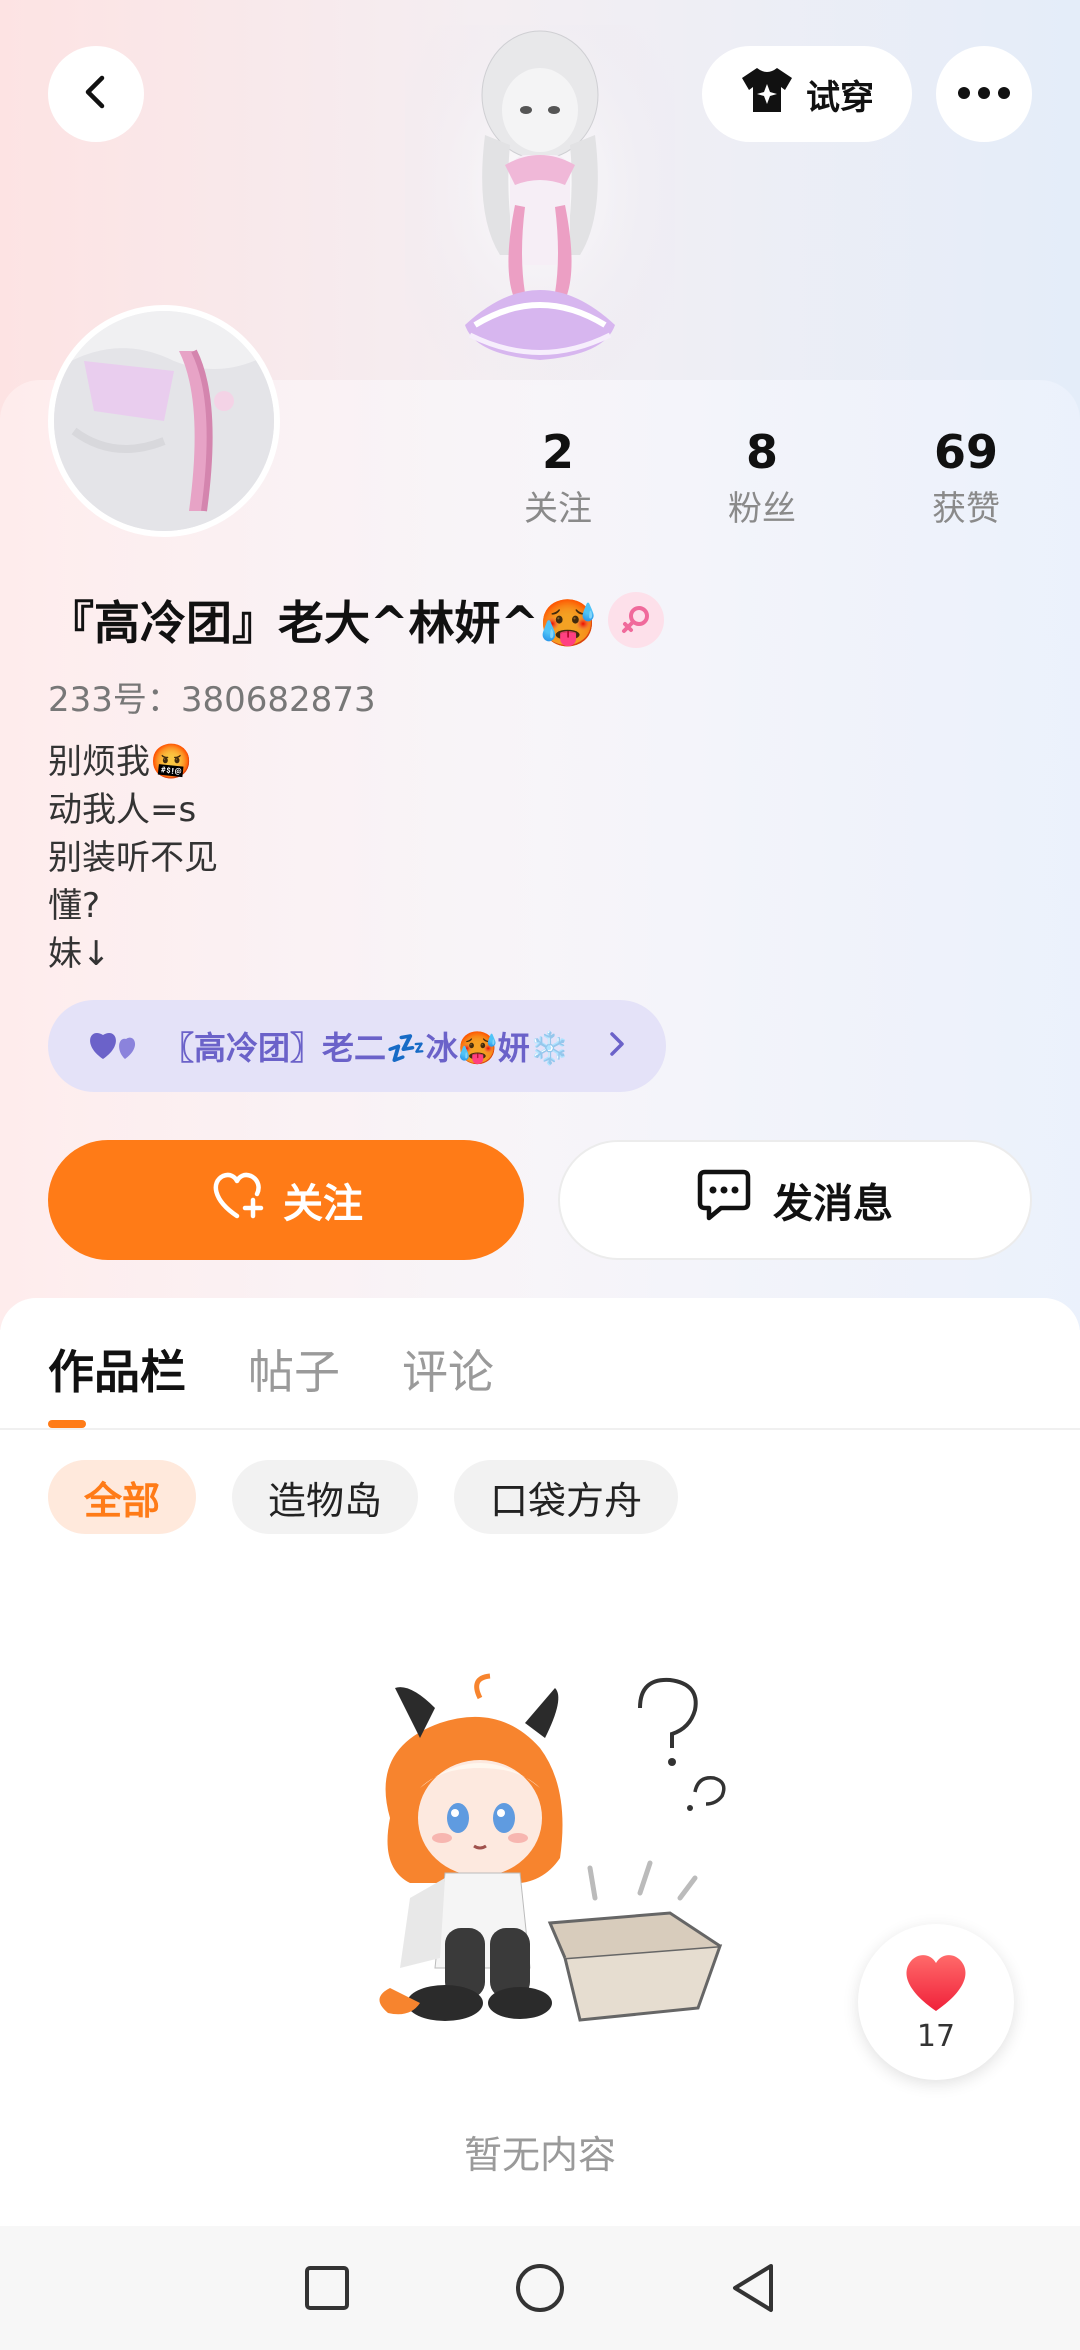 This screenshot has height=2350, width=1080. I want to click on profile-name-row: 『高冷团』老大^林妍^🥵, so click(356, 620).